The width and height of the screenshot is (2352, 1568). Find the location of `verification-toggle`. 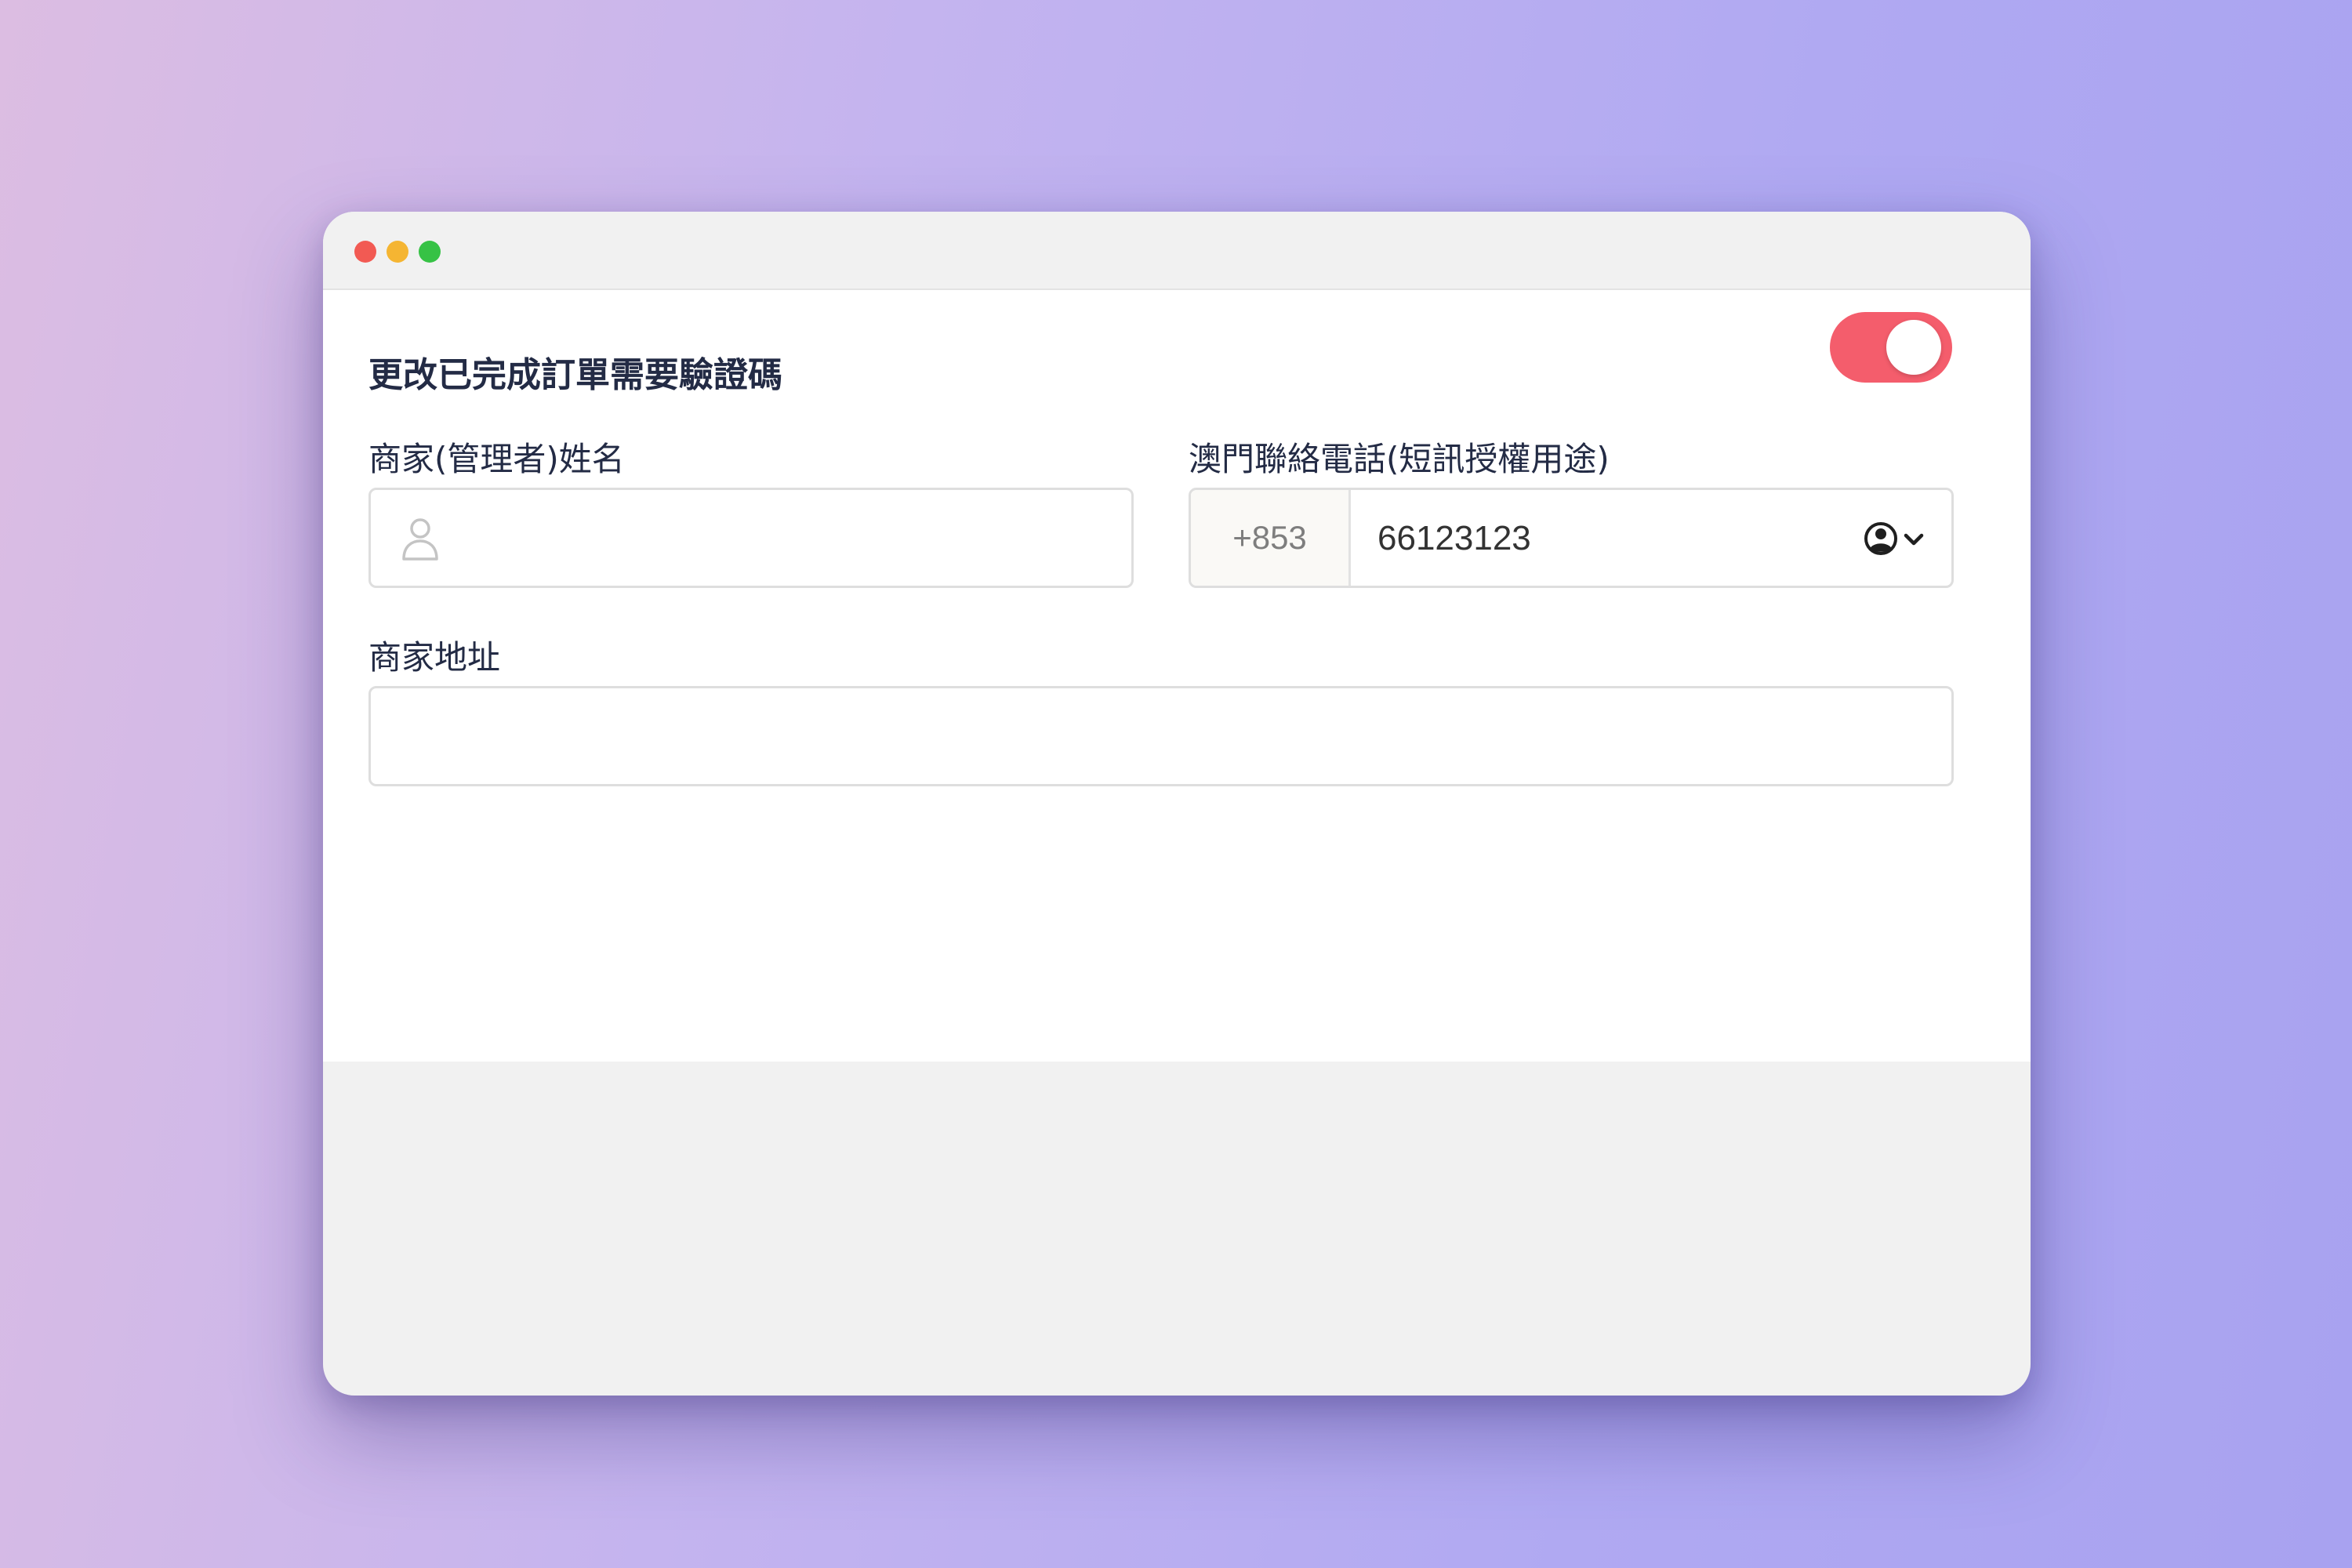

verification-toggle is located at coordinates (1891, 347).